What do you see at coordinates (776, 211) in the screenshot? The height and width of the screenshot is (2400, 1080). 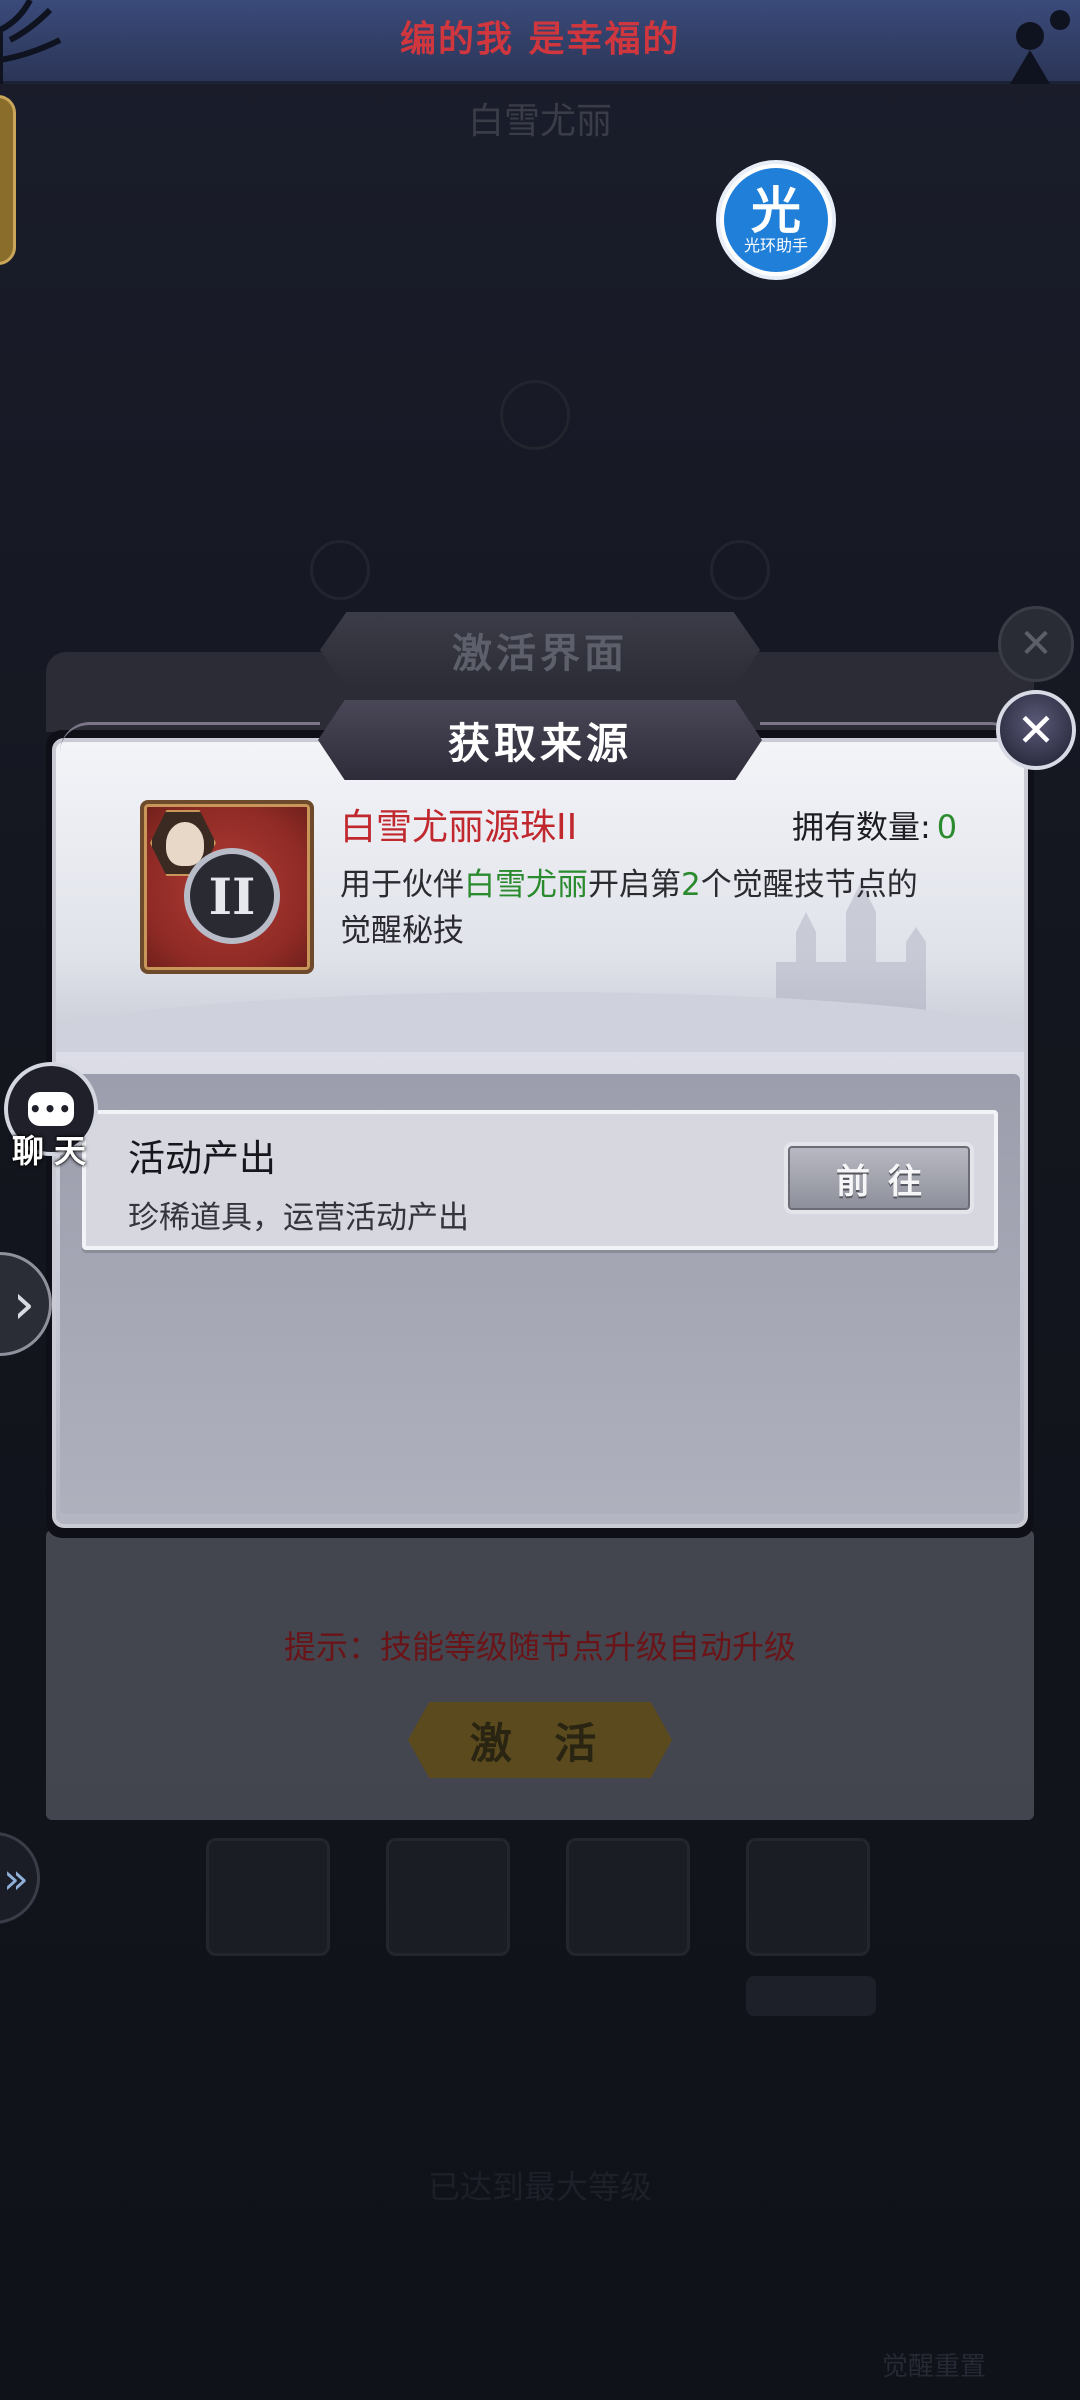 I see `assistant-logo-icon: 光` at bounding box center [776, 211].